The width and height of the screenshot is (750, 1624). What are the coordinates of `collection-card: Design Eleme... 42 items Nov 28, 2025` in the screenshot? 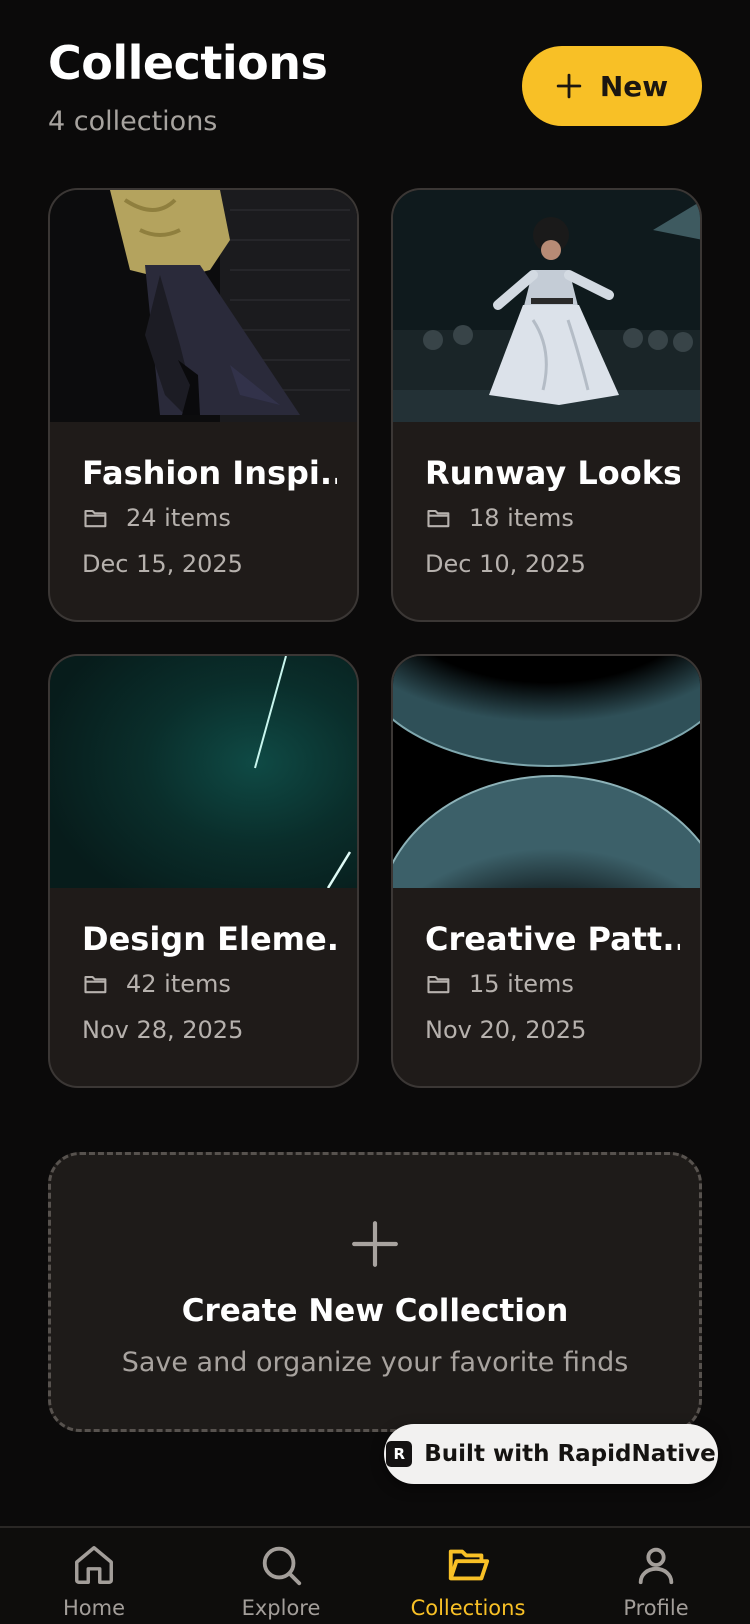 It's located at (203, 871).